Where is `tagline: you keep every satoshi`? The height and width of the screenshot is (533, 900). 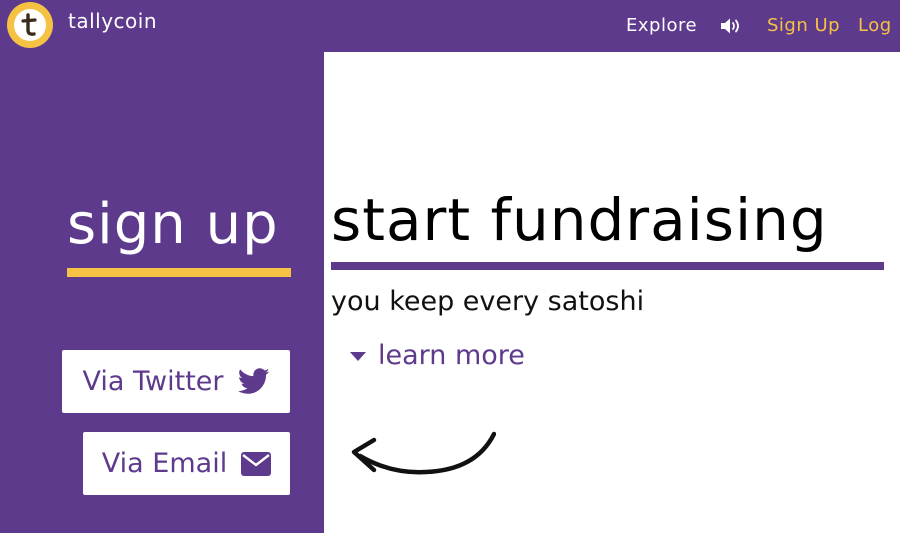 tagline: you keep every satoshi is located at coordinates (488, 301).